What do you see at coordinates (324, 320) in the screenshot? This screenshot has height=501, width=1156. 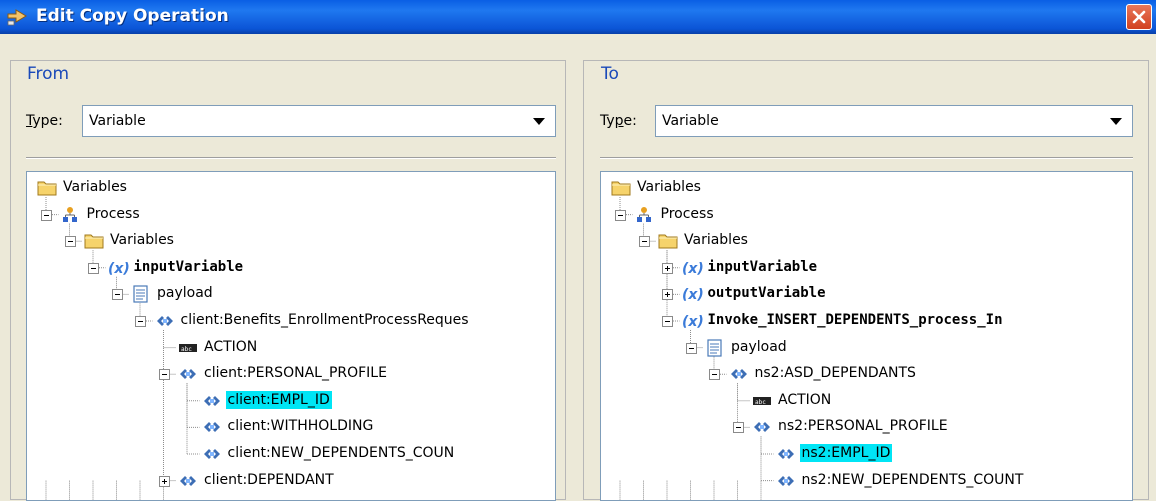 I see `tree-node-label: client:Benefits_EnrollmentProcessReques` at bounding box center [324, 320].